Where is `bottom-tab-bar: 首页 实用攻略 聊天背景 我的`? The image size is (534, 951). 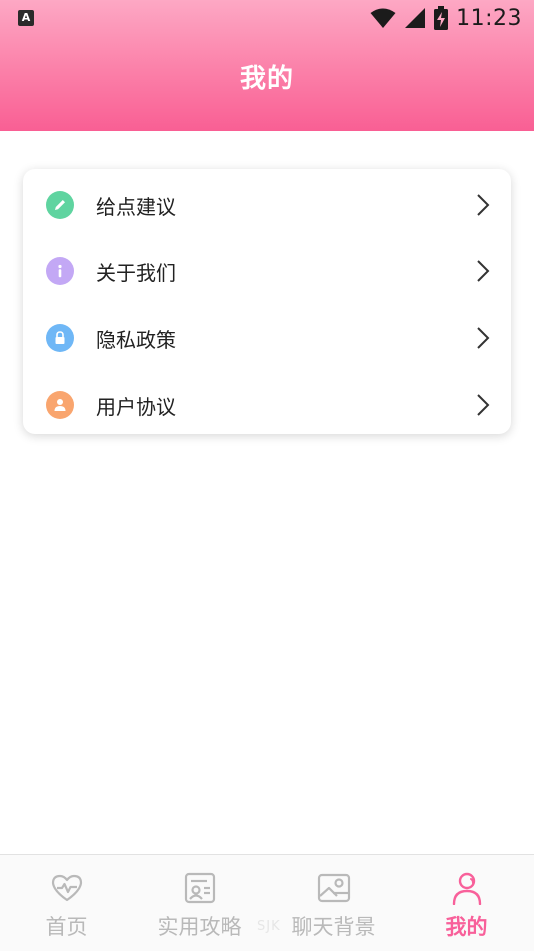 bottom-tab-bar: 首页 实用攻略 聊天背景 我的 is located at coordinates (267, 902).